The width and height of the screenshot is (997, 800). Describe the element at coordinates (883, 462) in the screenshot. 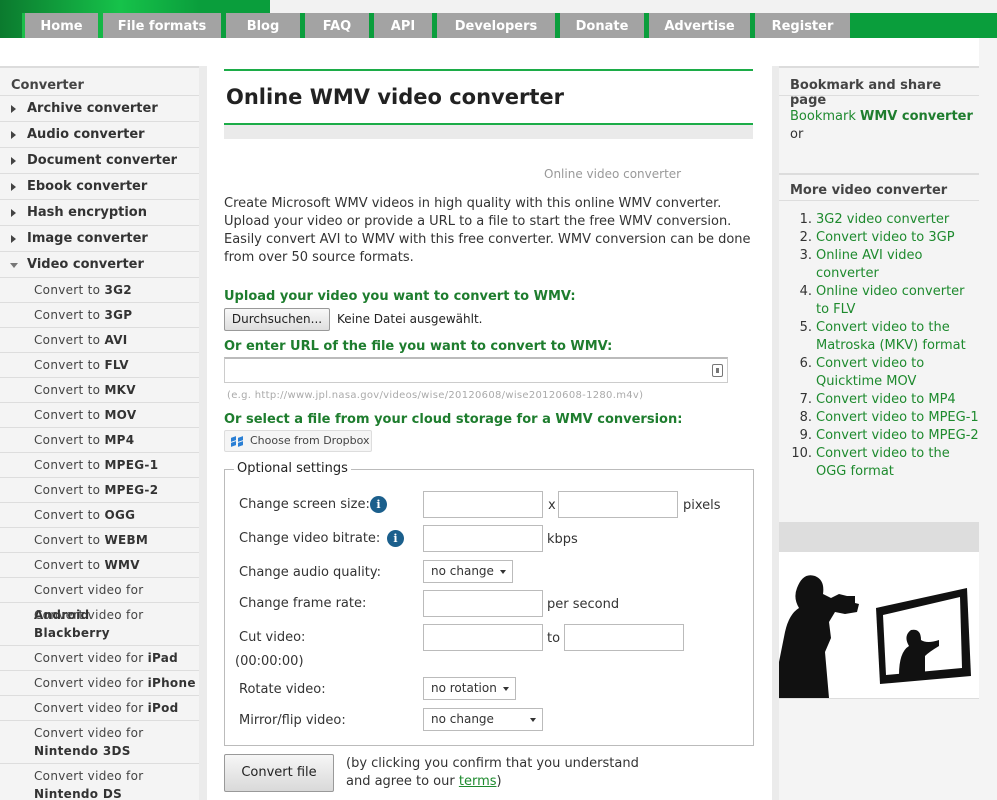

I see `more-converter-link: Convert video to the OGG format` at that location.